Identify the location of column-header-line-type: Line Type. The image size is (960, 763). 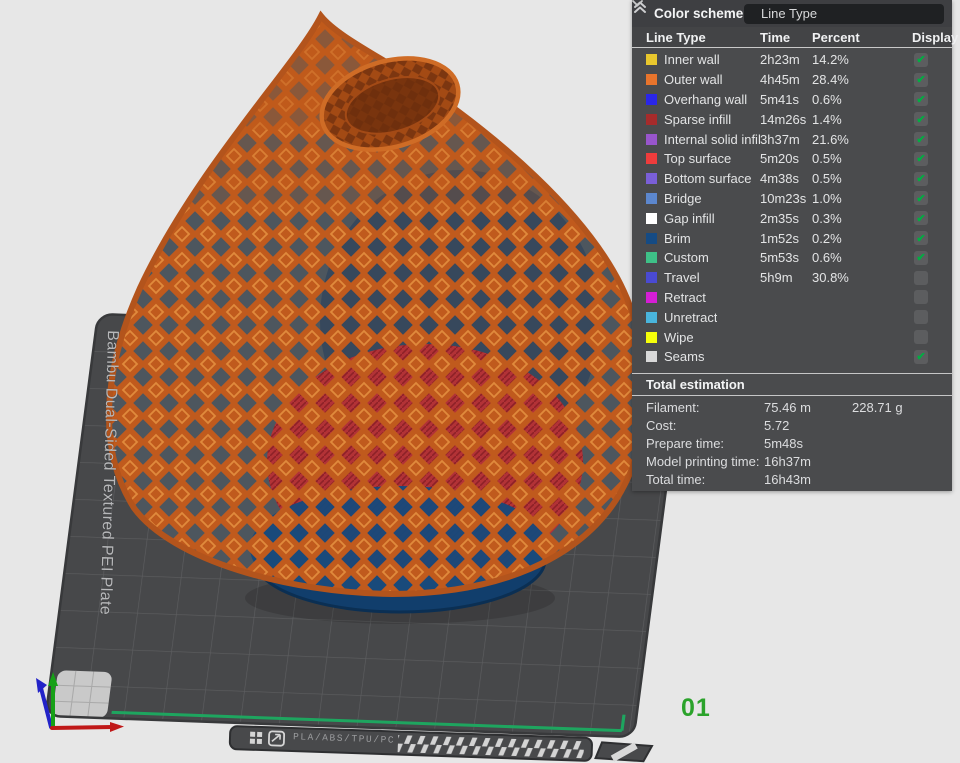
(676, 37).